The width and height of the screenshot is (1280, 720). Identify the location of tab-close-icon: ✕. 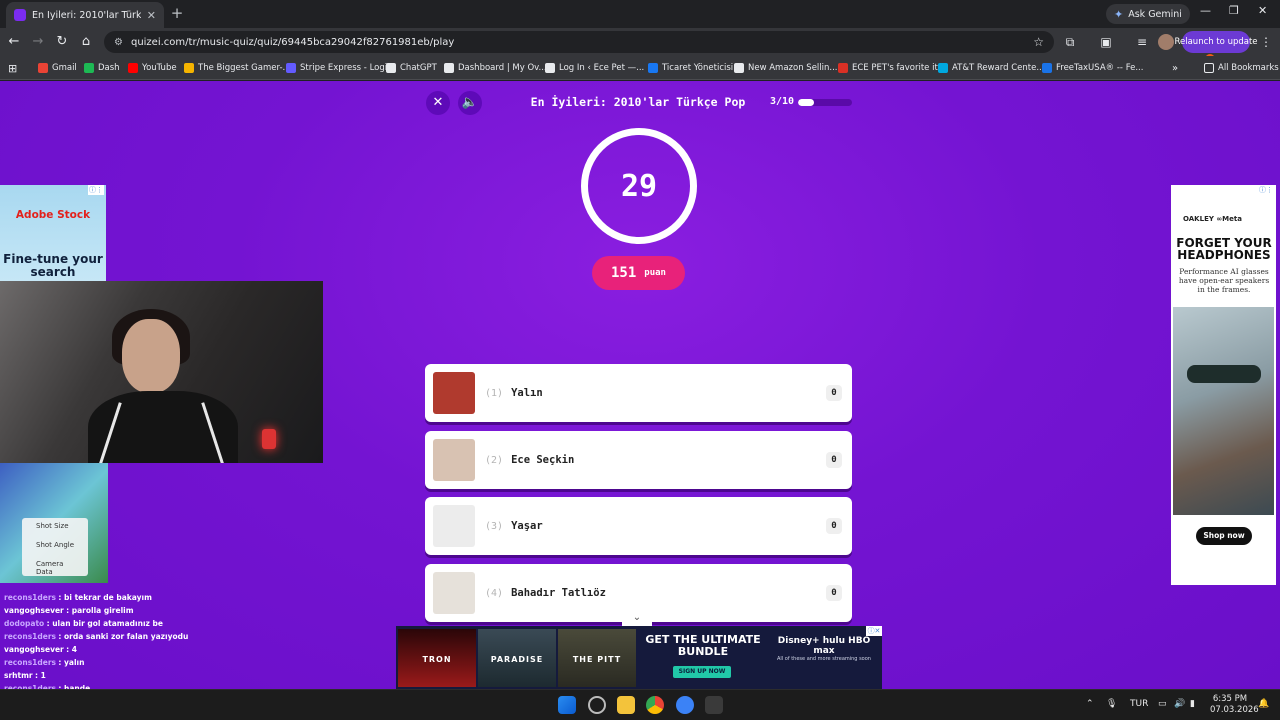
(151, 15).